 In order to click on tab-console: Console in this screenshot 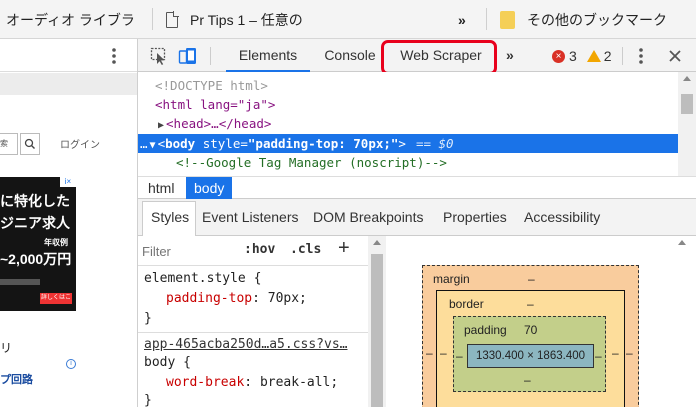, I will do `click(350, 55)`.